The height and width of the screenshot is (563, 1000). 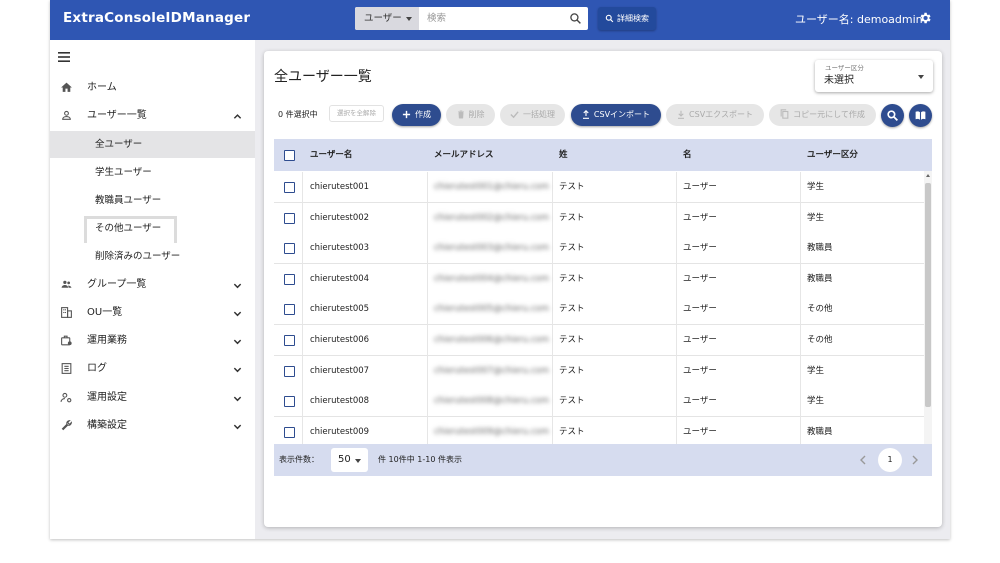 What do you see at coordinates (152, 144) in the screenshot?
I see `sidebar-subitem-all-users: 全ユーザー` at bounding box center [152, 144].